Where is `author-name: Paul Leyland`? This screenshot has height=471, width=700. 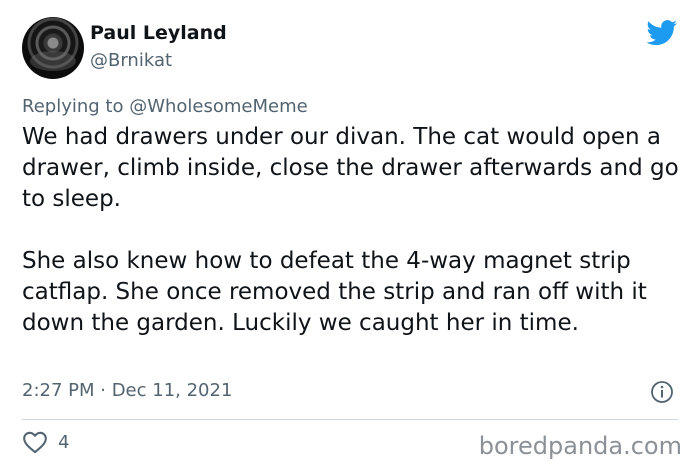 author-name: Paul Leyland is located at coordinates (158, 33).